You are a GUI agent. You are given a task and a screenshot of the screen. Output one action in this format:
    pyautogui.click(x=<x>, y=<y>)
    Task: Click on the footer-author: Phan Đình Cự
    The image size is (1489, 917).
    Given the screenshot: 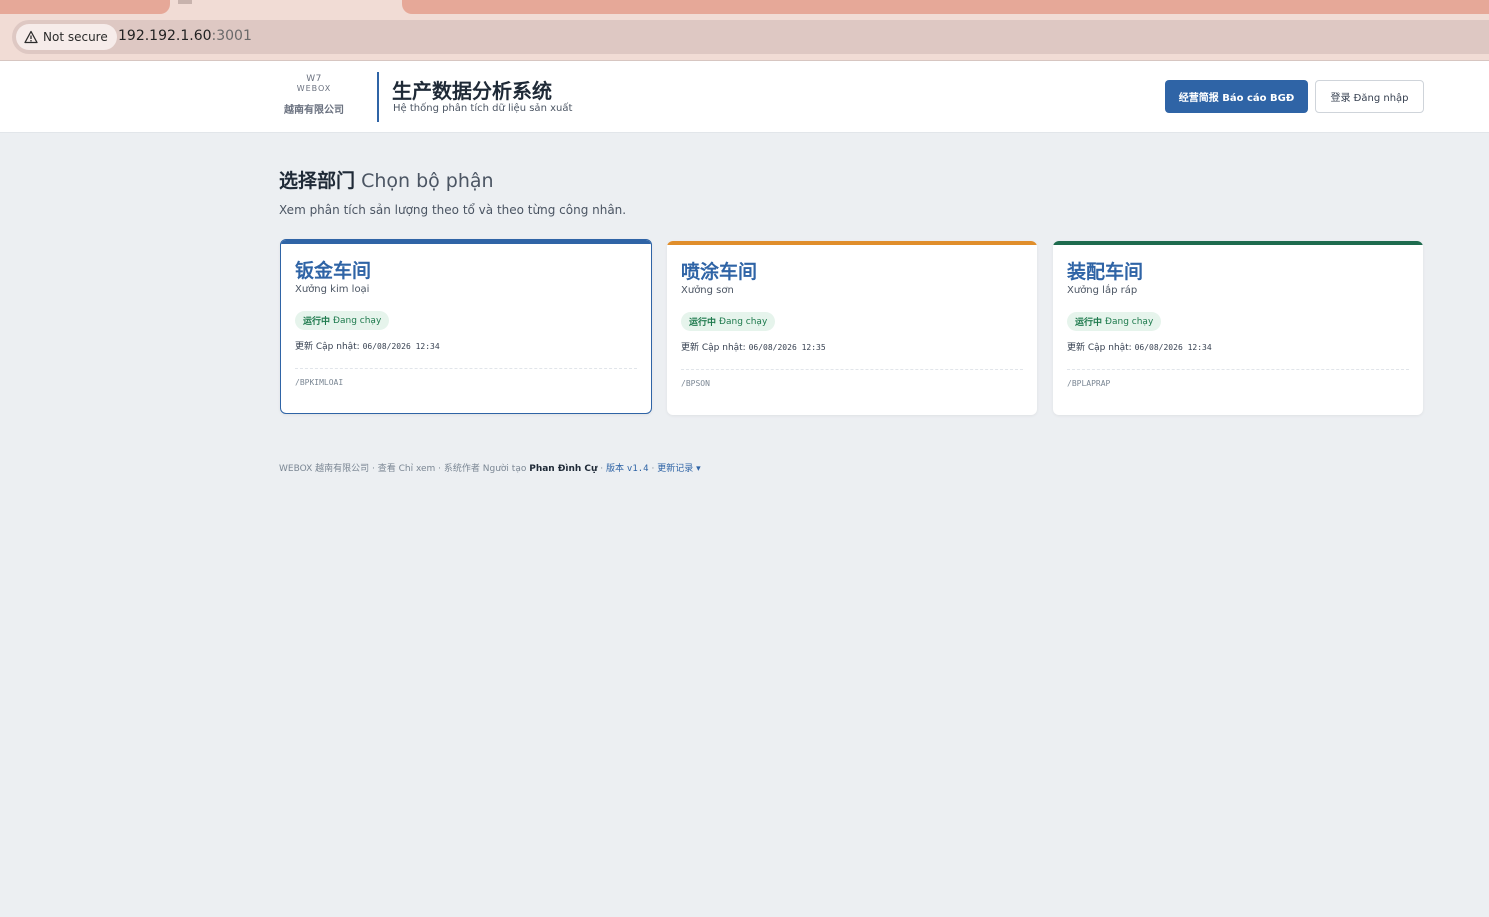 What is the action you would take?
    pyautogui.click(x=563, y=469)
    